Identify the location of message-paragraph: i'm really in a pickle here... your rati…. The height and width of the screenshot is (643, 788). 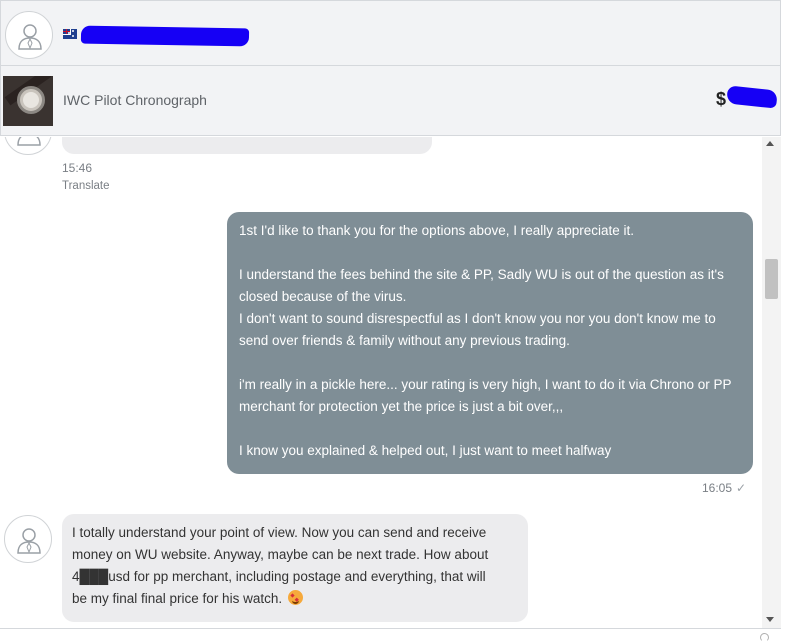
(485, 395).